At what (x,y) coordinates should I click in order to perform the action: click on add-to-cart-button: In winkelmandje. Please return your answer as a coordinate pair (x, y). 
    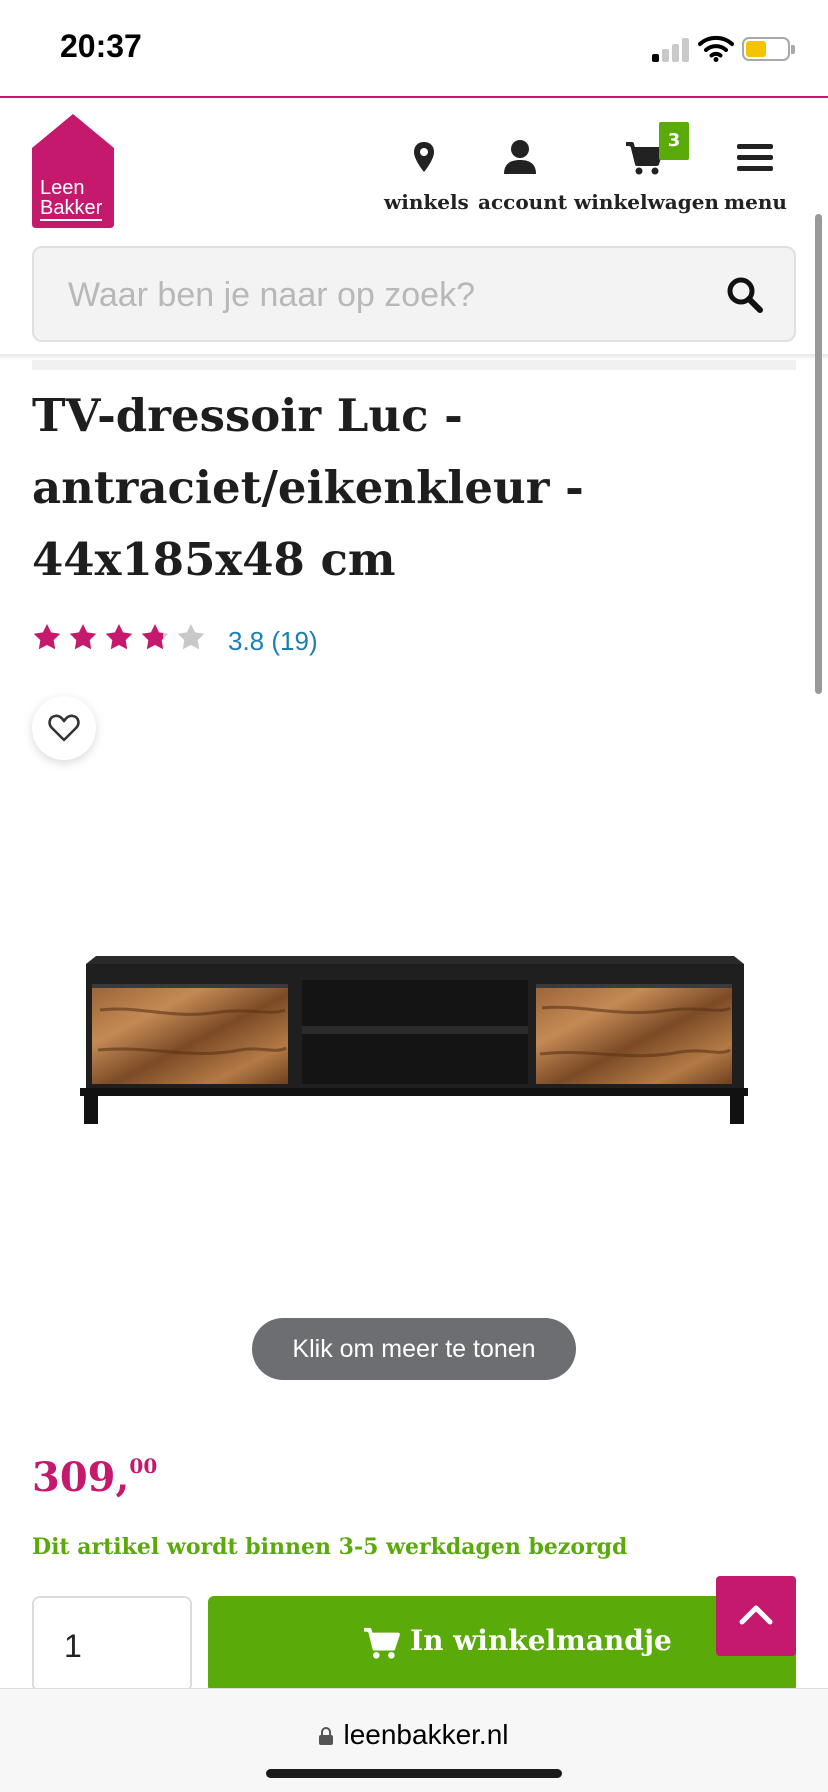
    Looking at the image, I should click on (502, 1644).